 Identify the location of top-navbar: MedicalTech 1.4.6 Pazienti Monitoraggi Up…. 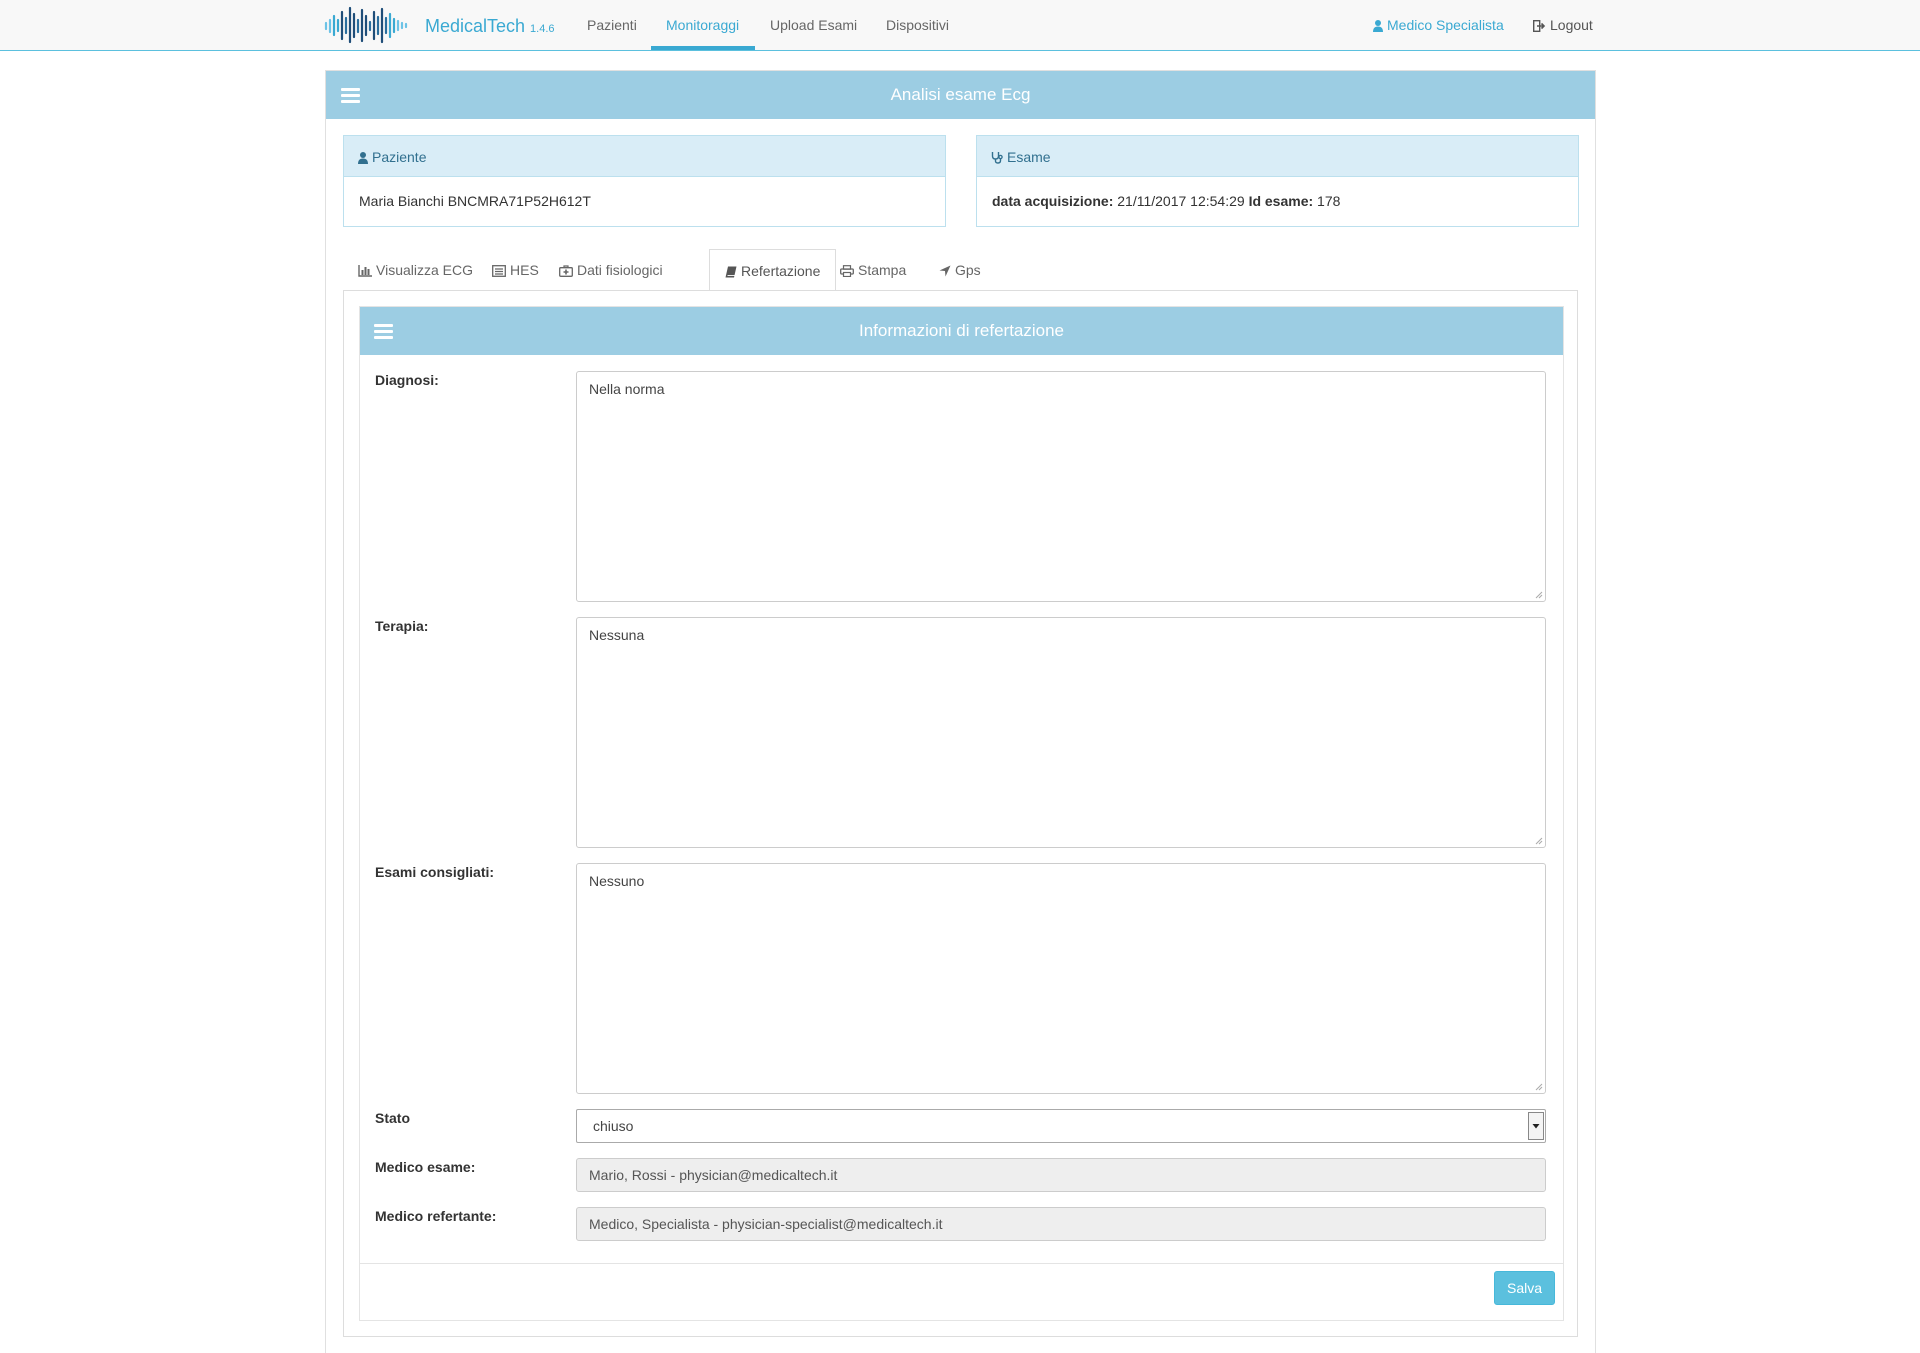
(960, 25).